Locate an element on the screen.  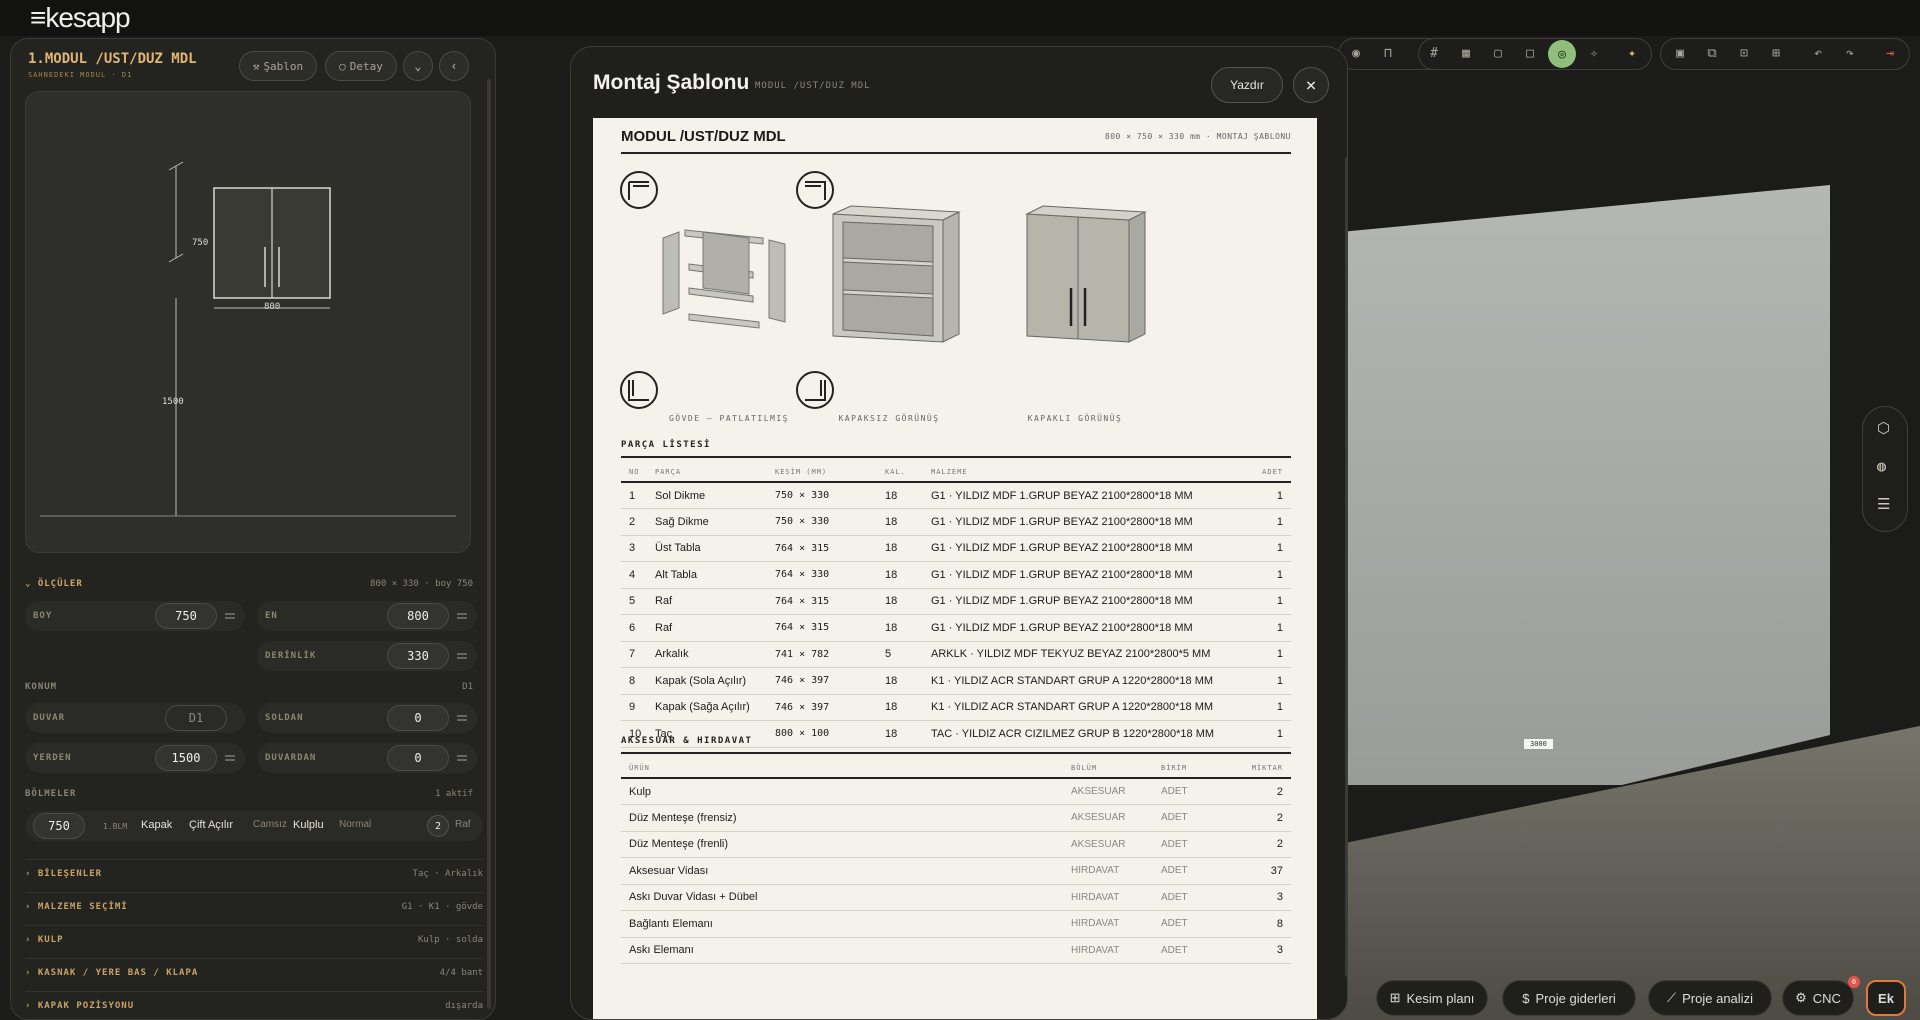
cnc-button: ⚙ CNC is located at coordinates (1818, 998).